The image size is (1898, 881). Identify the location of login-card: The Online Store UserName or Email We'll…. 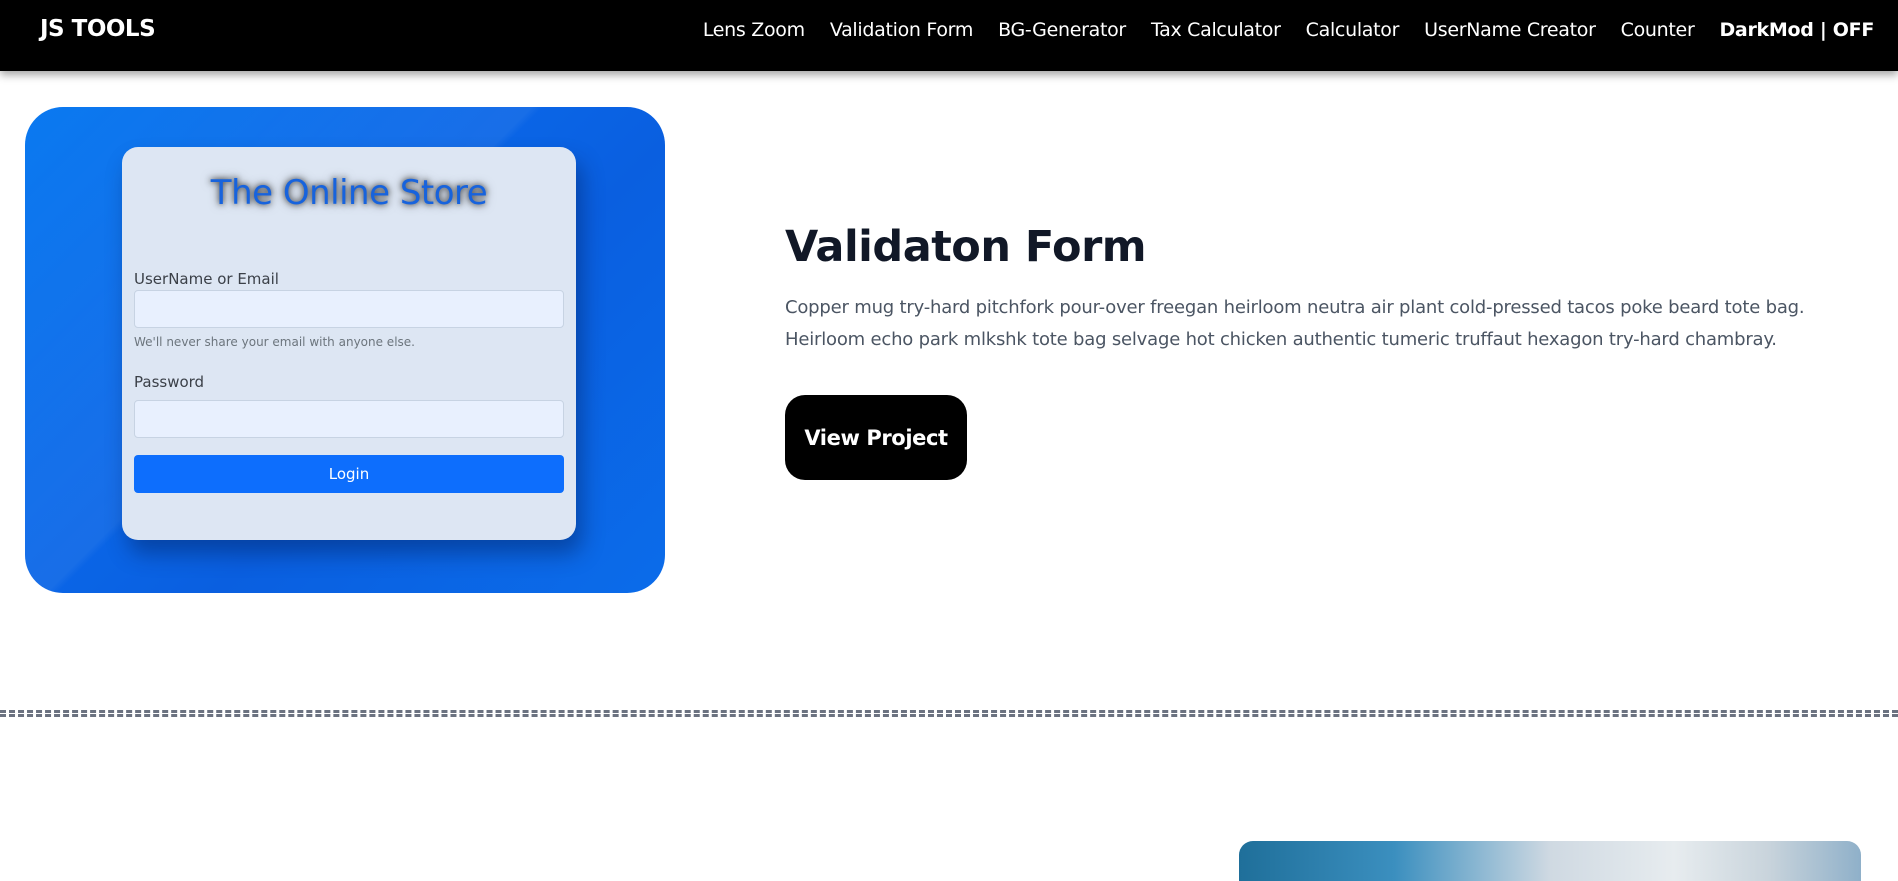
(349, 343).